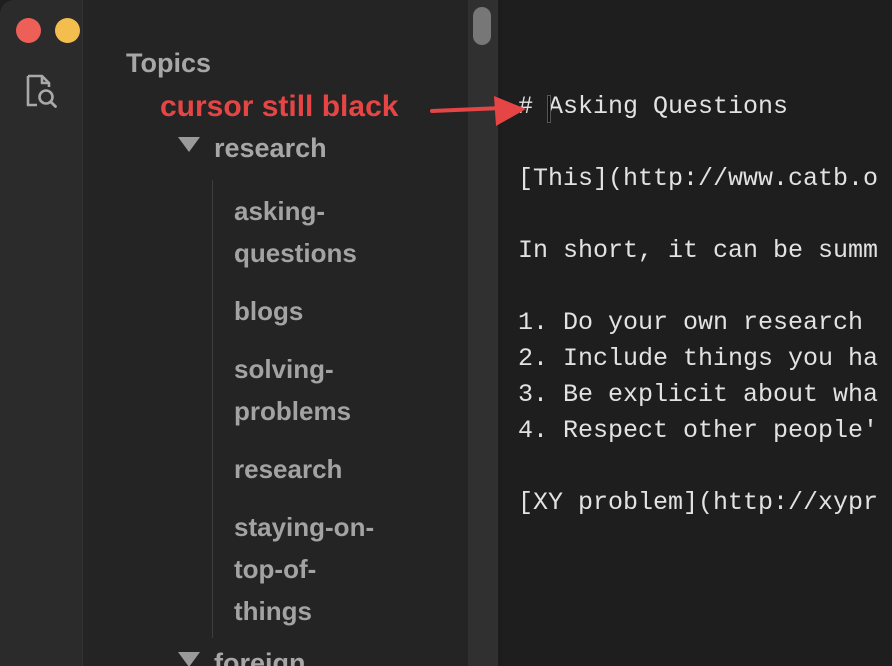 This screenshot has height=666, width=892. Describe the element at coordinates (549, 109) in the screenshot. I see `text-cursor` at that location.